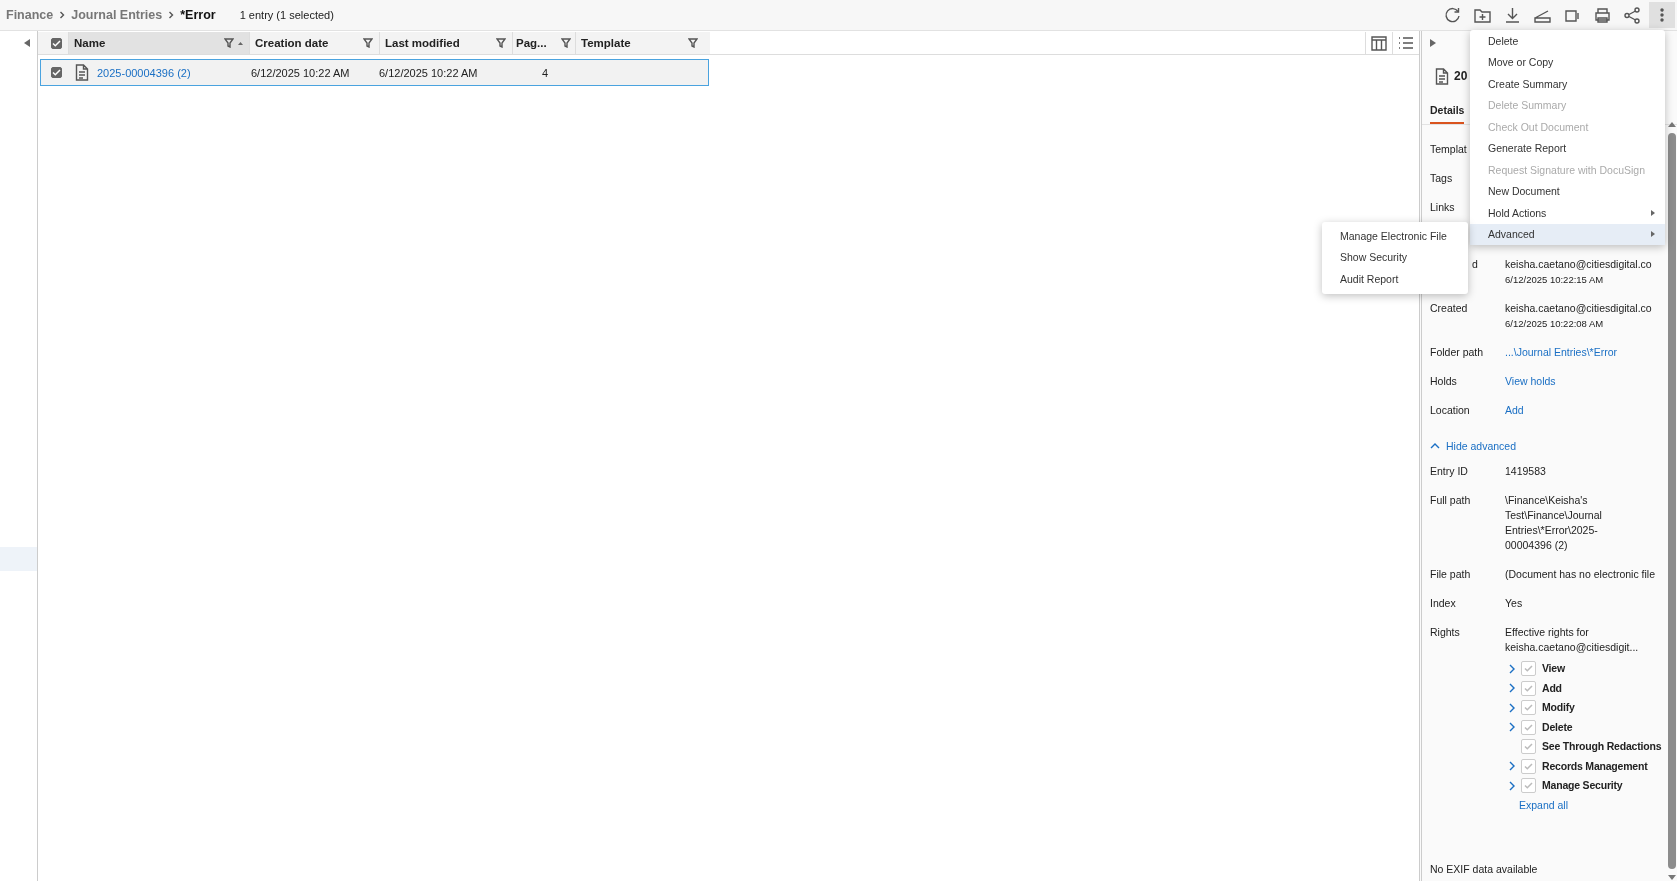  I want to click on scrollbar-thumb, so click(1672, 501).